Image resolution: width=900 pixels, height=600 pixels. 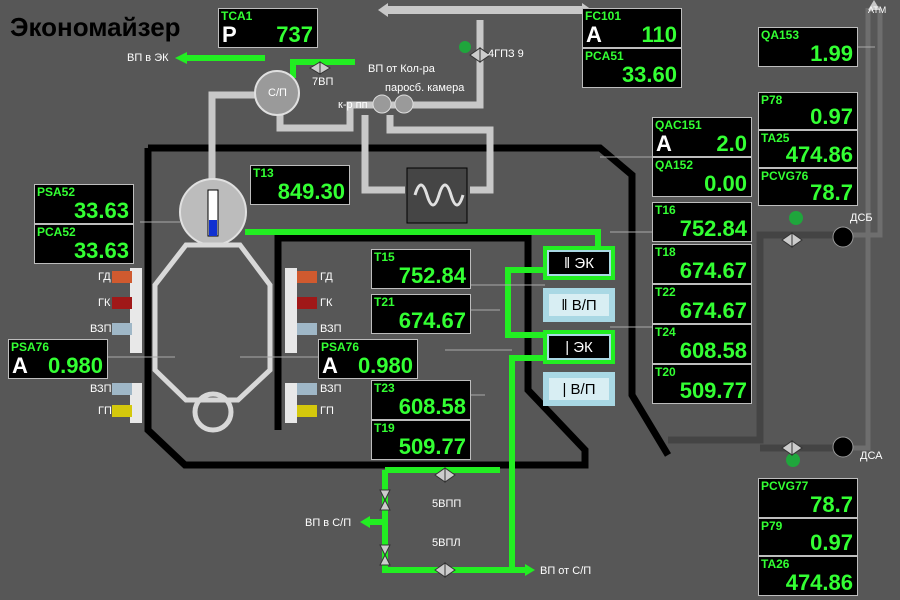 I want to click on t15-box: T15 752.84, so click(x=421, y=269).